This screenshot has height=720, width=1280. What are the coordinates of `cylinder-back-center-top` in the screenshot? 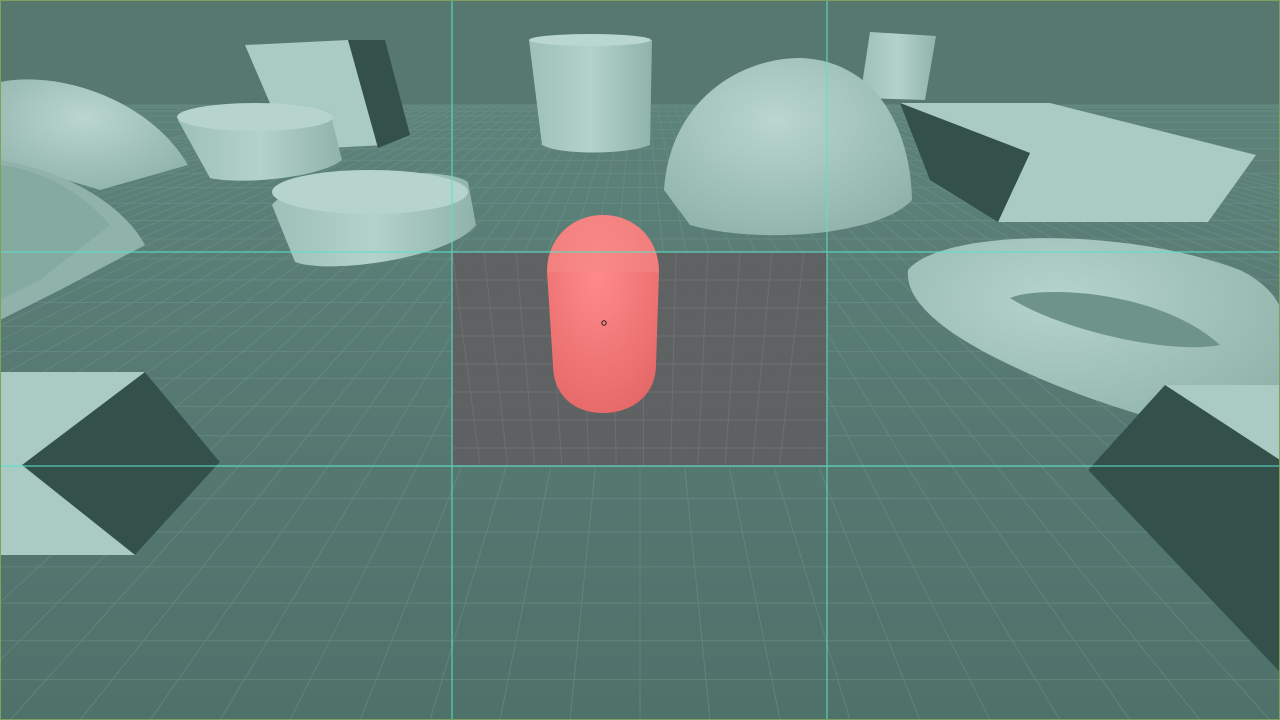 It's located at (590, 40).